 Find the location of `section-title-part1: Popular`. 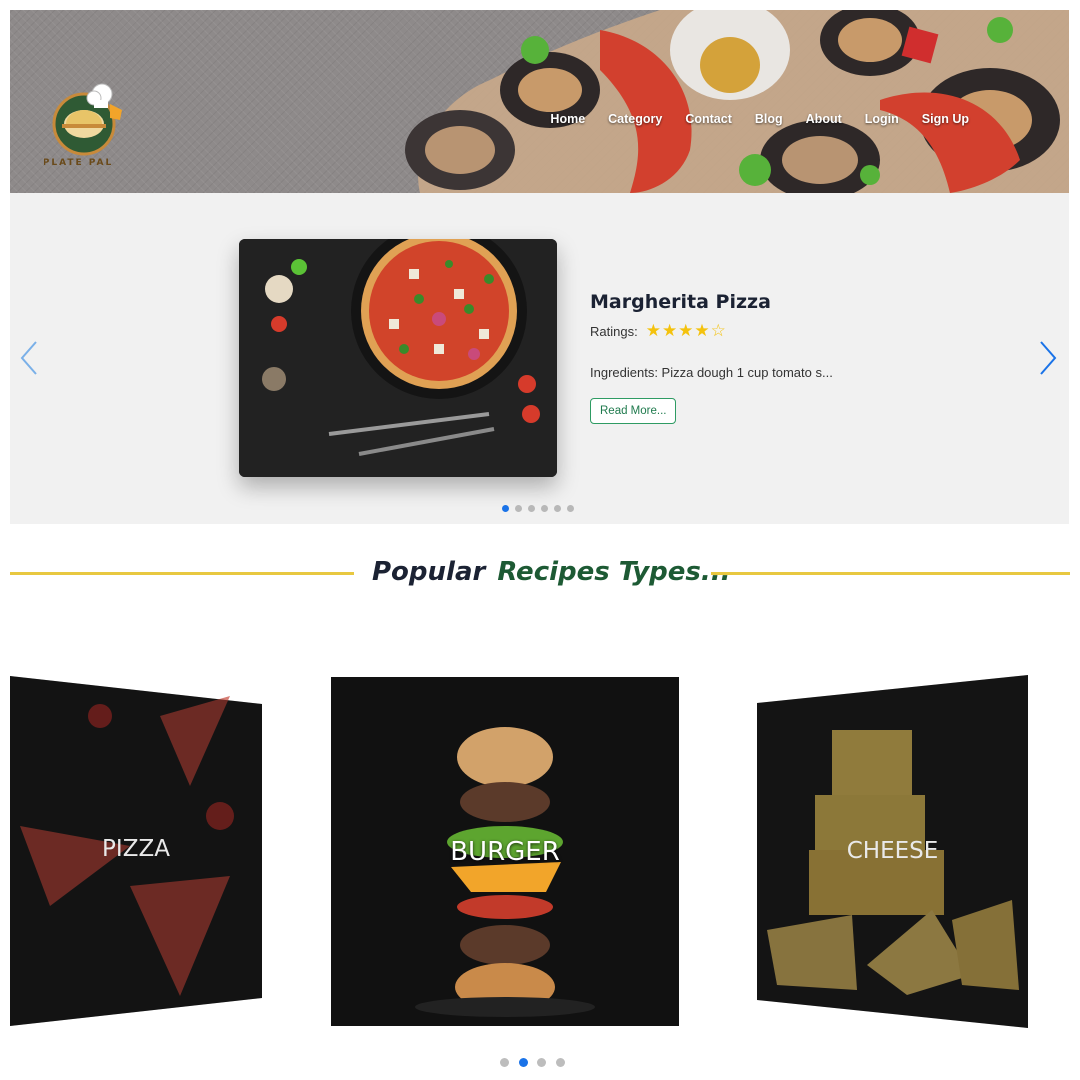

section-title-part1: Popular is located at coordinates (429, 572).